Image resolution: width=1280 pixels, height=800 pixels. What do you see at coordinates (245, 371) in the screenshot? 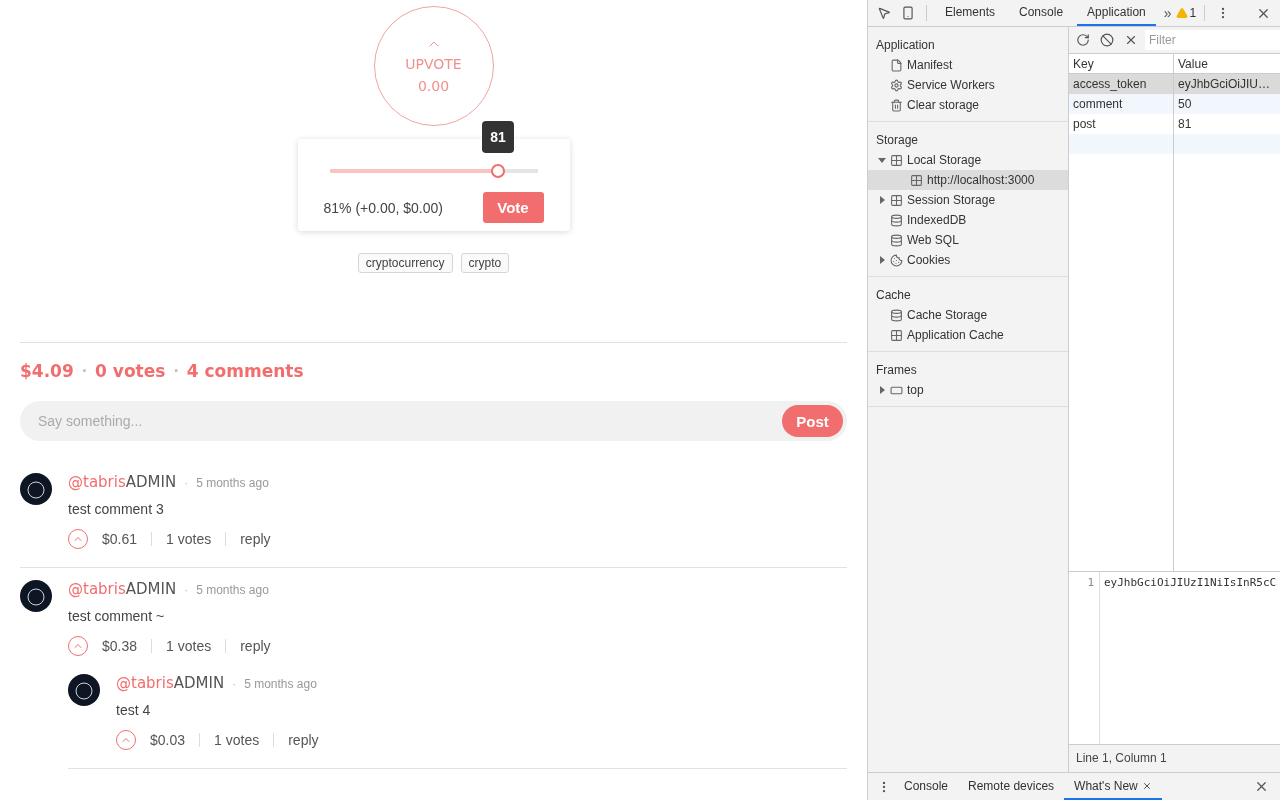
I see `post-stat: 4 comments` at bounding box center [245, 371].